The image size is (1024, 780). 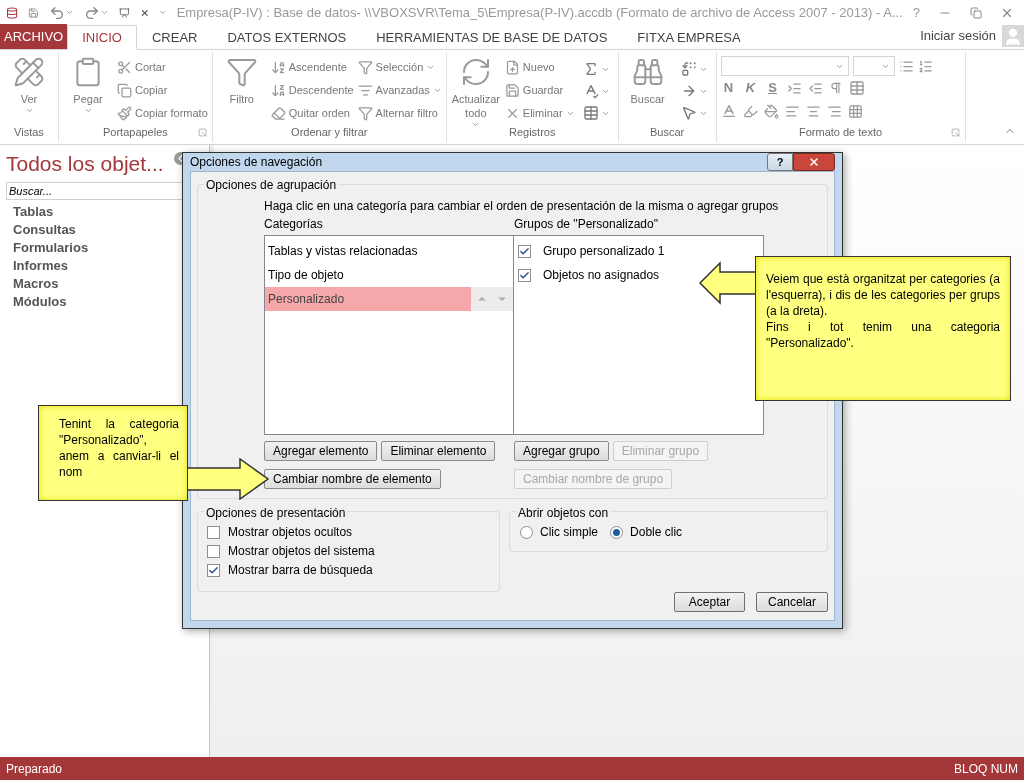 What do you see at coordinates (750, 111) in the screenshot?
I see `highlighter-icon` at bounding box center [750, 111].